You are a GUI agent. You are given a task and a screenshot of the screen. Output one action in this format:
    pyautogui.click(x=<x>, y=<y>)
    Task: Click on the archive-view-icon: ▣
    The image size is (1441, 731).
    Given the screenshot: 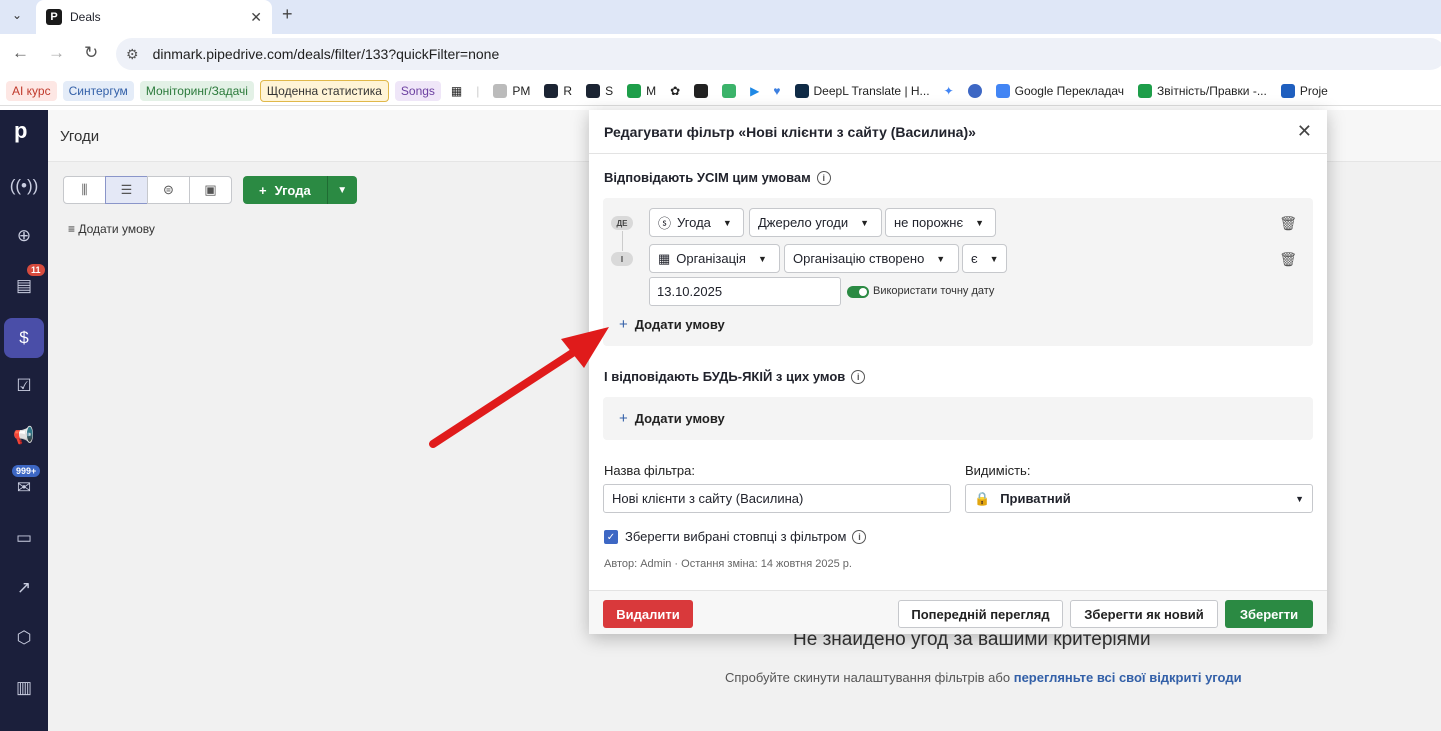 What is the action you would take?
    pyautogui.click(x=210, y=190)
    